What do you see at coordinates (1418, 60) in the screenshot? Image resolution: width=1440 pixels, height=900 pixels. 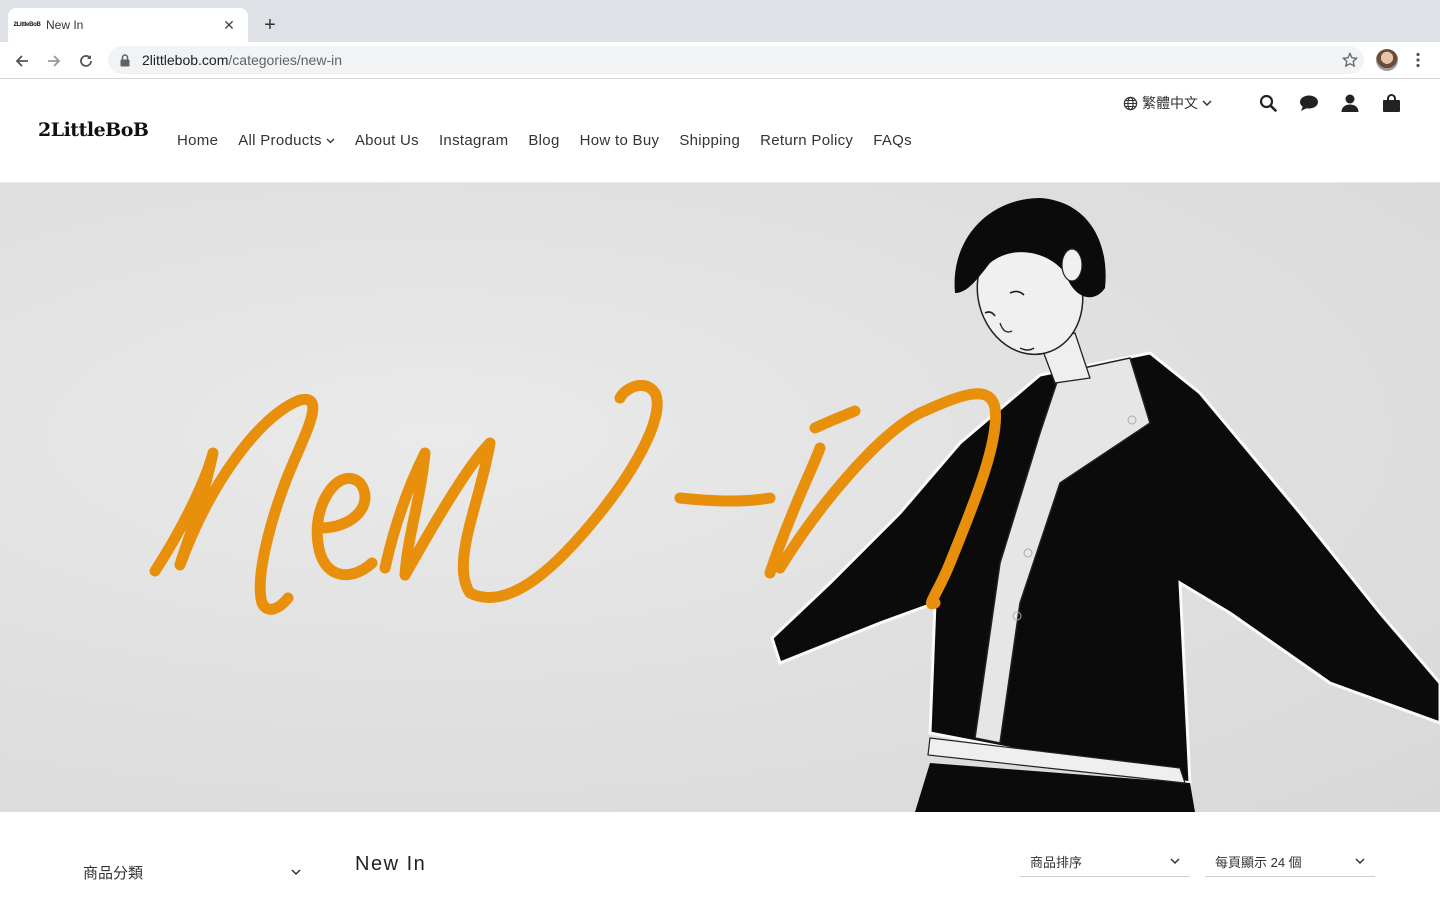 I see `browser-menu-icon` at bounding box center [1418, 60].